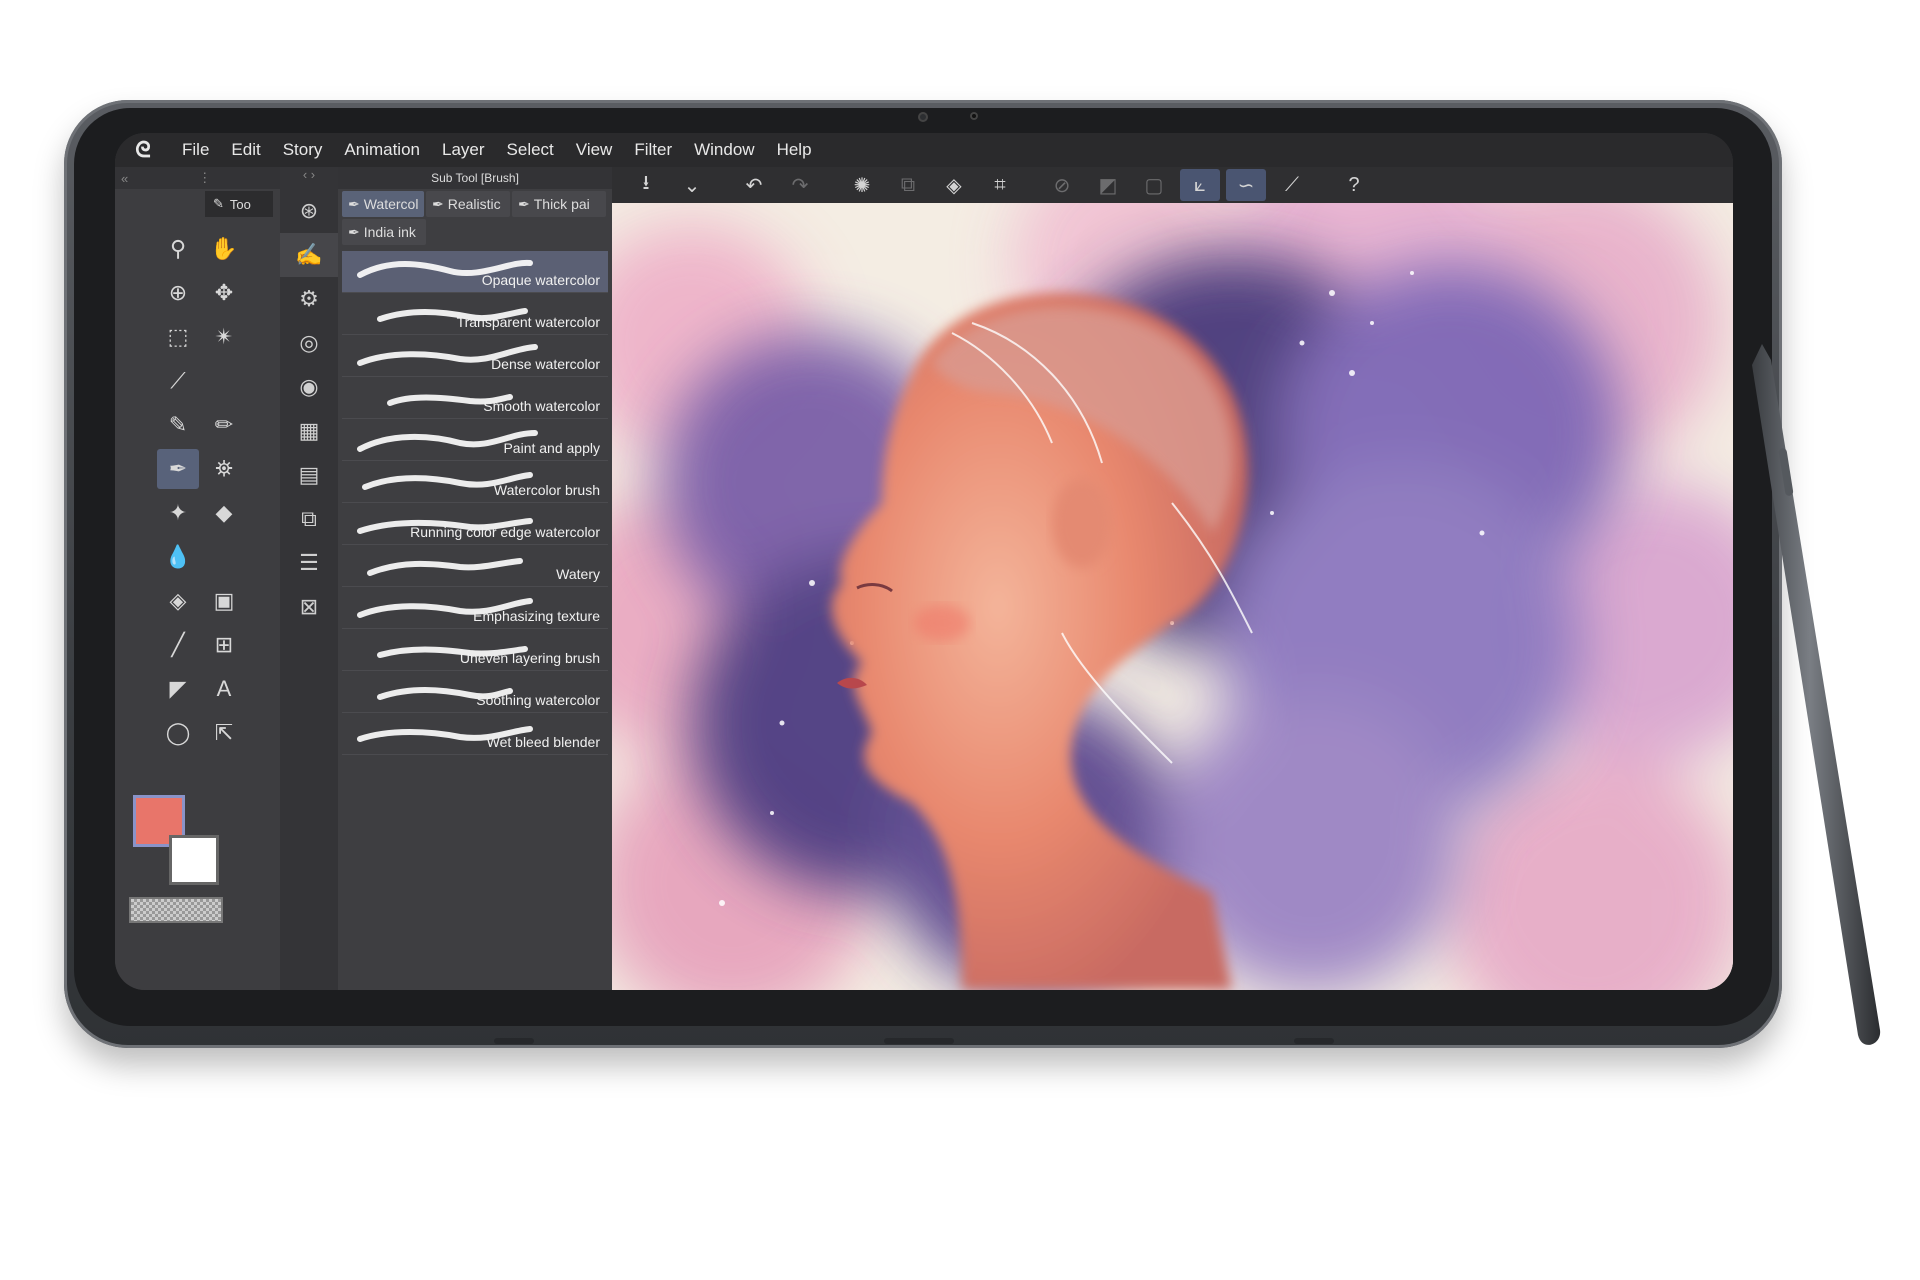 Image resolution: width=1920 pixels, height=1280 pixels. I want to click on brush-item: Running color edge watercolor, so click(475, 524).